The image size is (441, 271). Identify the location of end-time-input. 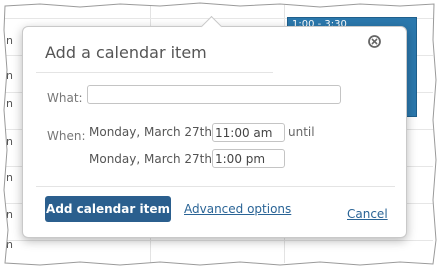
(248, 158).